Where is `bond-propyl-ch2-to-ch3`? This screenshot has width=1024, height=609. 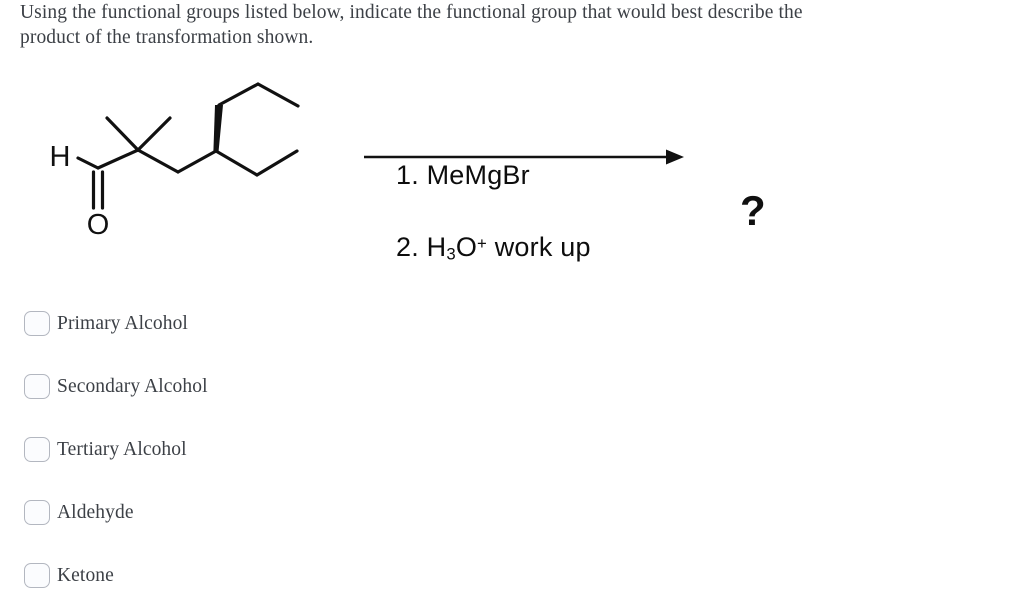
bond-propyl-ch2-to-ch3 is located at coordinates (278, 95).